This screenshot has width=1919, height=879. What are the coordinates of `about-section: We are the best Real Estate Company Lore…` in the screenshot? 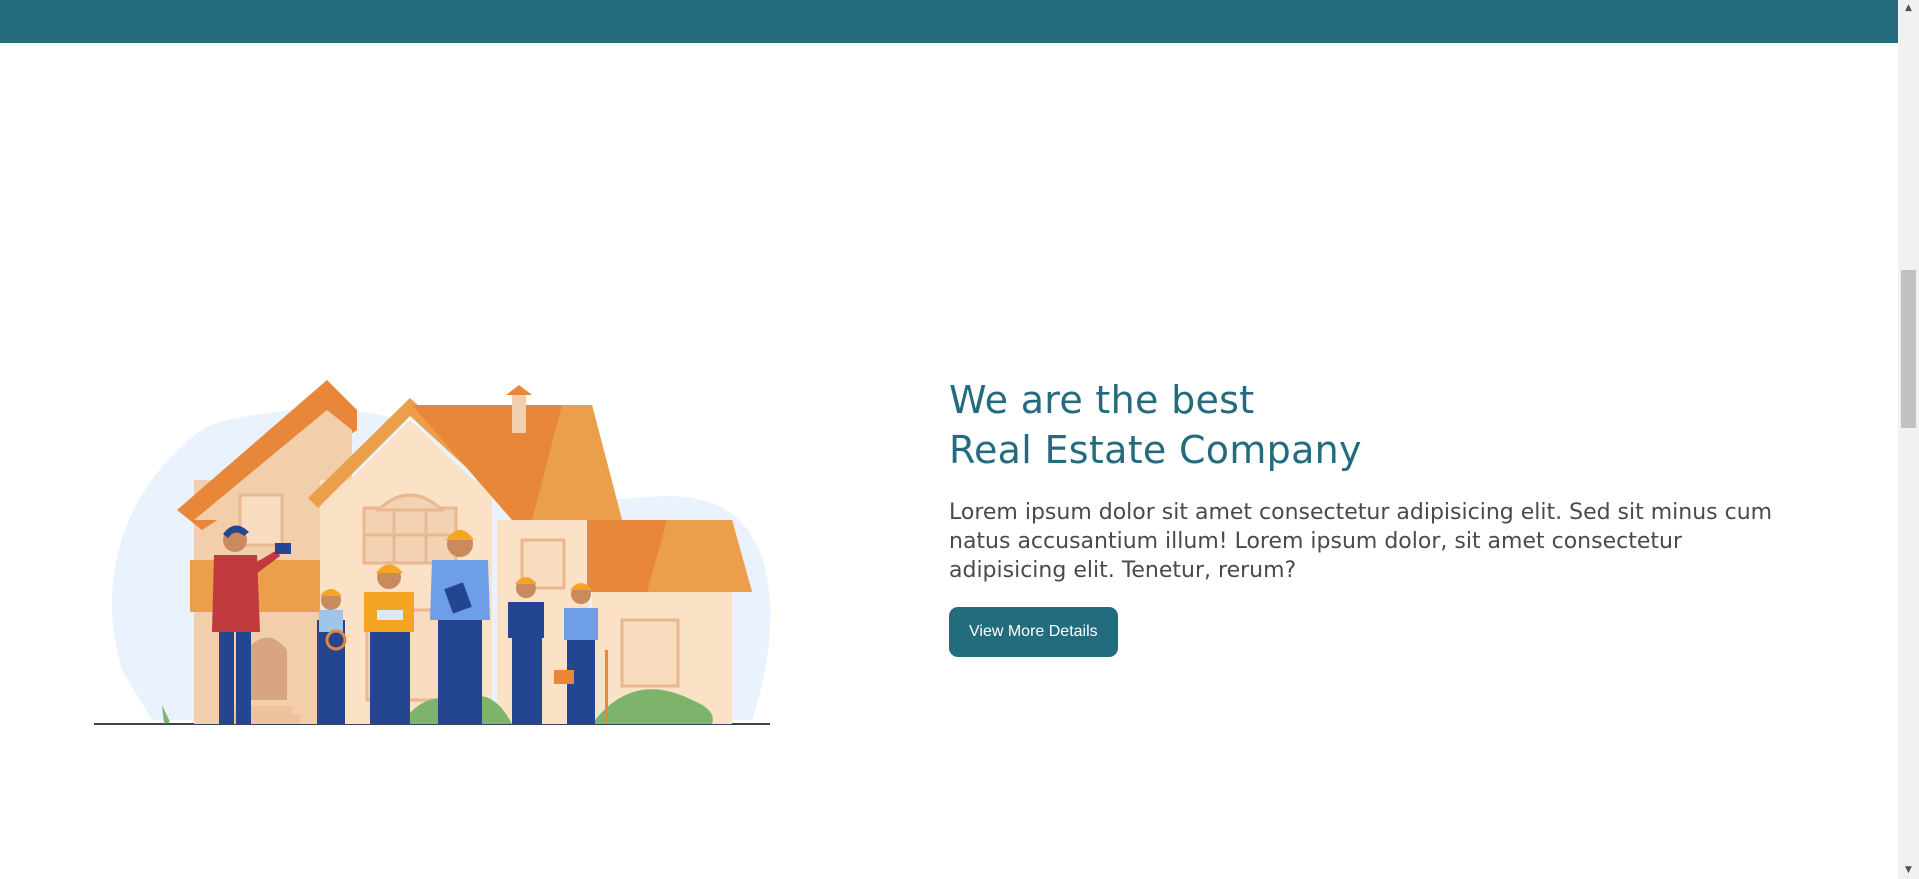 It's located at (1379, 516).